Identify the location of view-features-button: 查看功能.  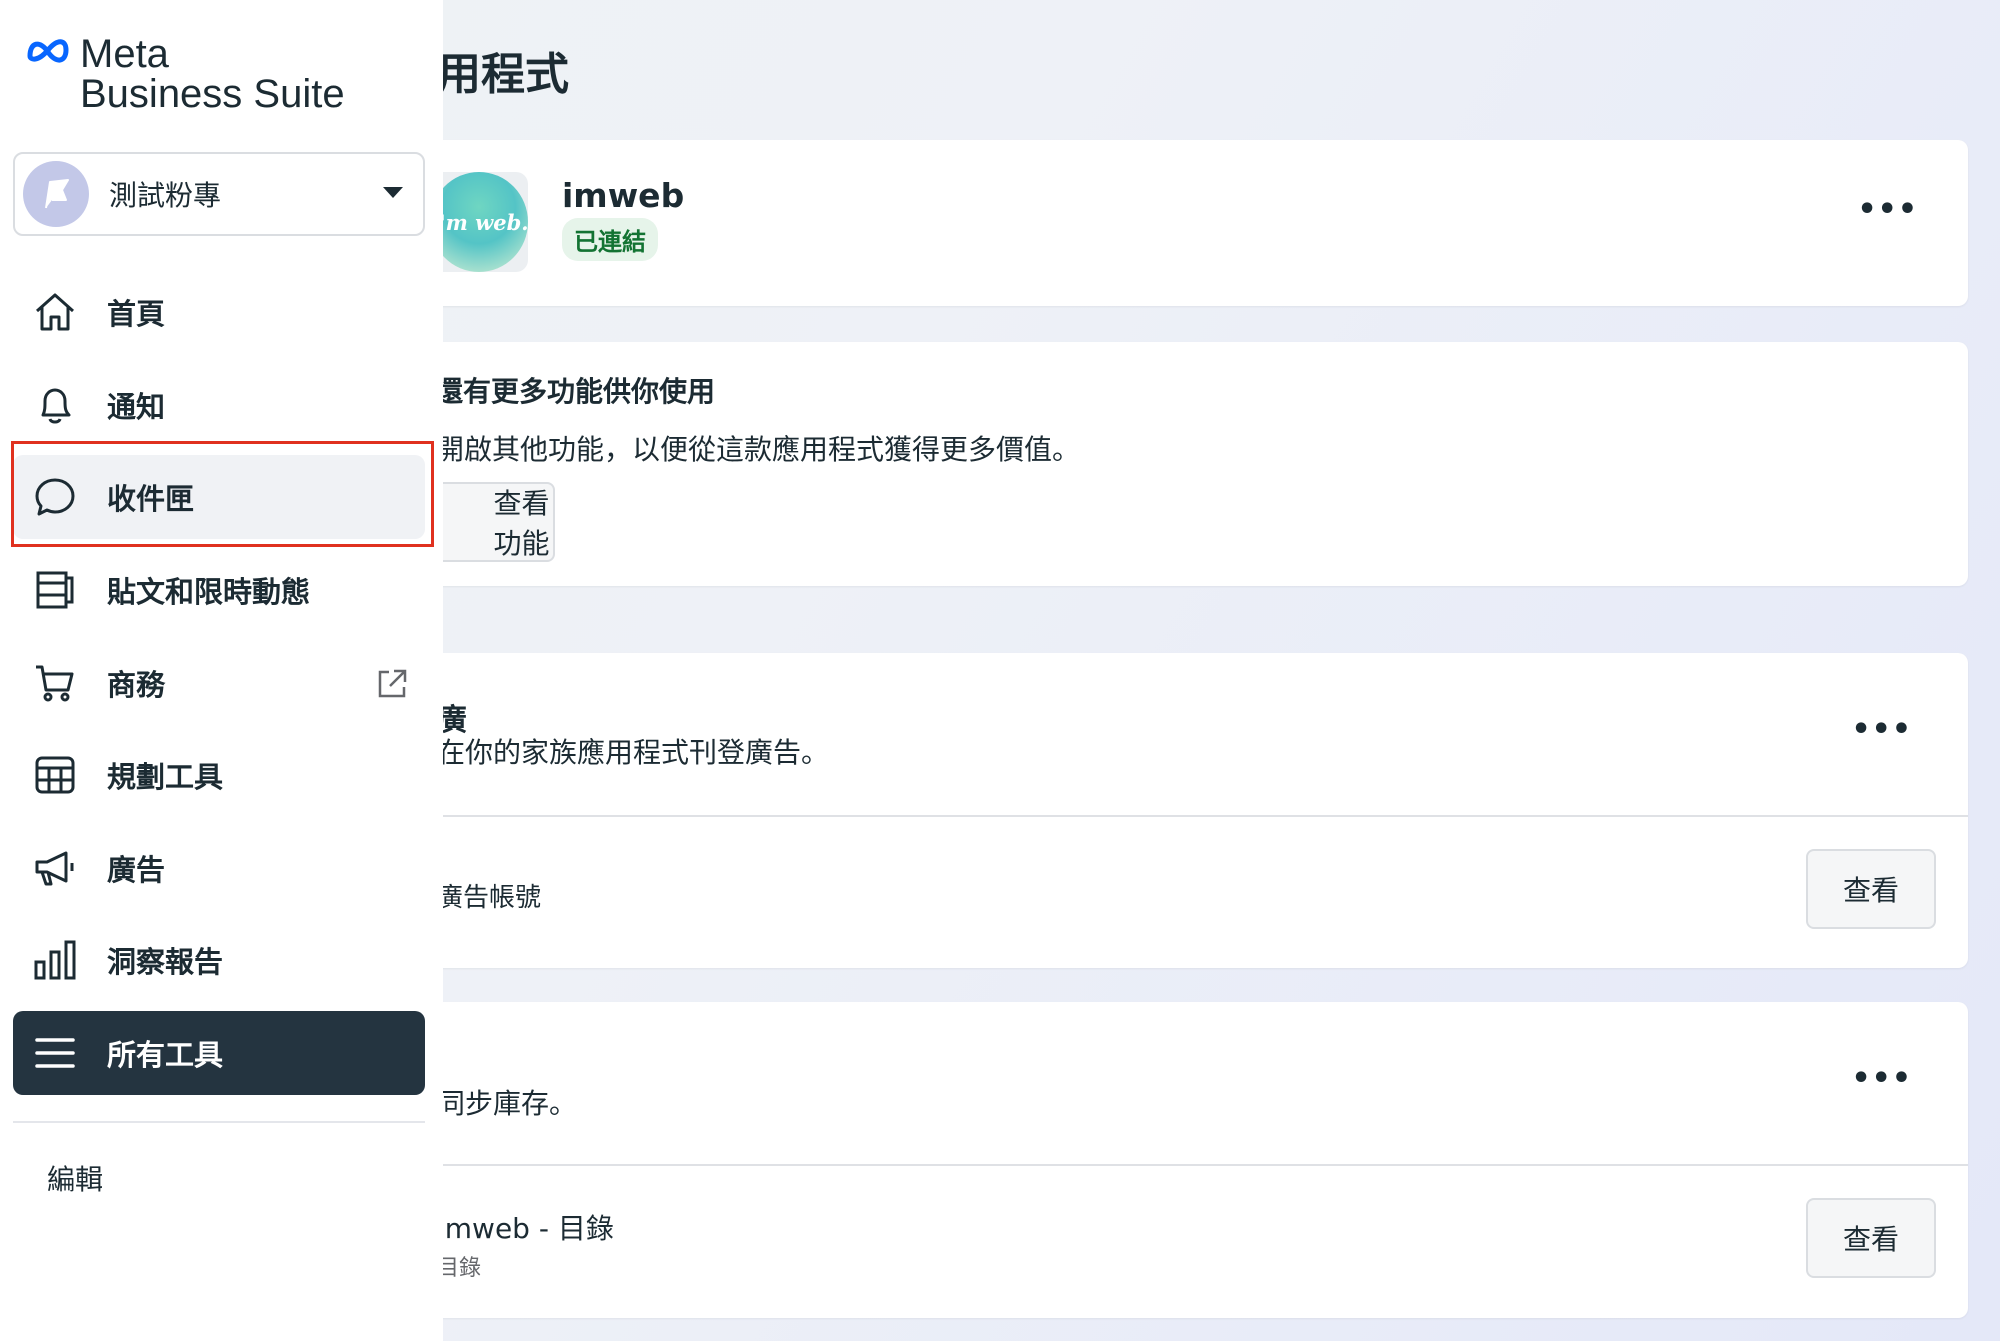
(492, 522).